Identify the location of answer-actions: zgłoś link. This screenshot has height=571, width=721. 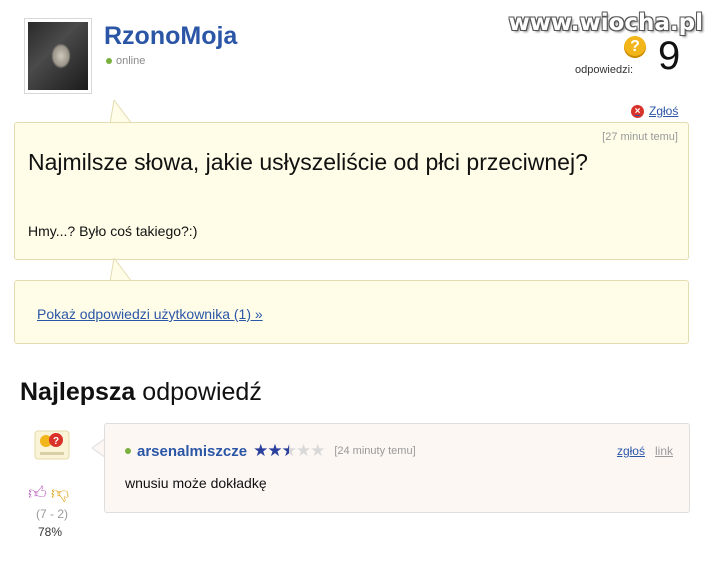
(645, 451).